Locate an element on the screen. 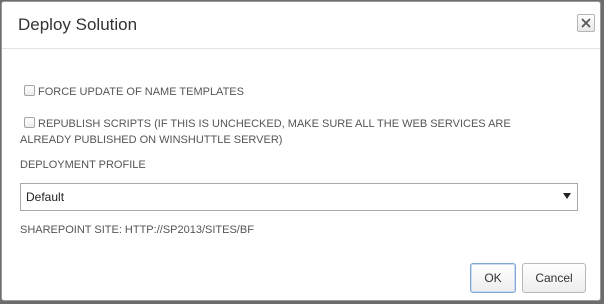 The width and height of the screenshot is (604, 304). close-button is located at coordinates (586, 23).